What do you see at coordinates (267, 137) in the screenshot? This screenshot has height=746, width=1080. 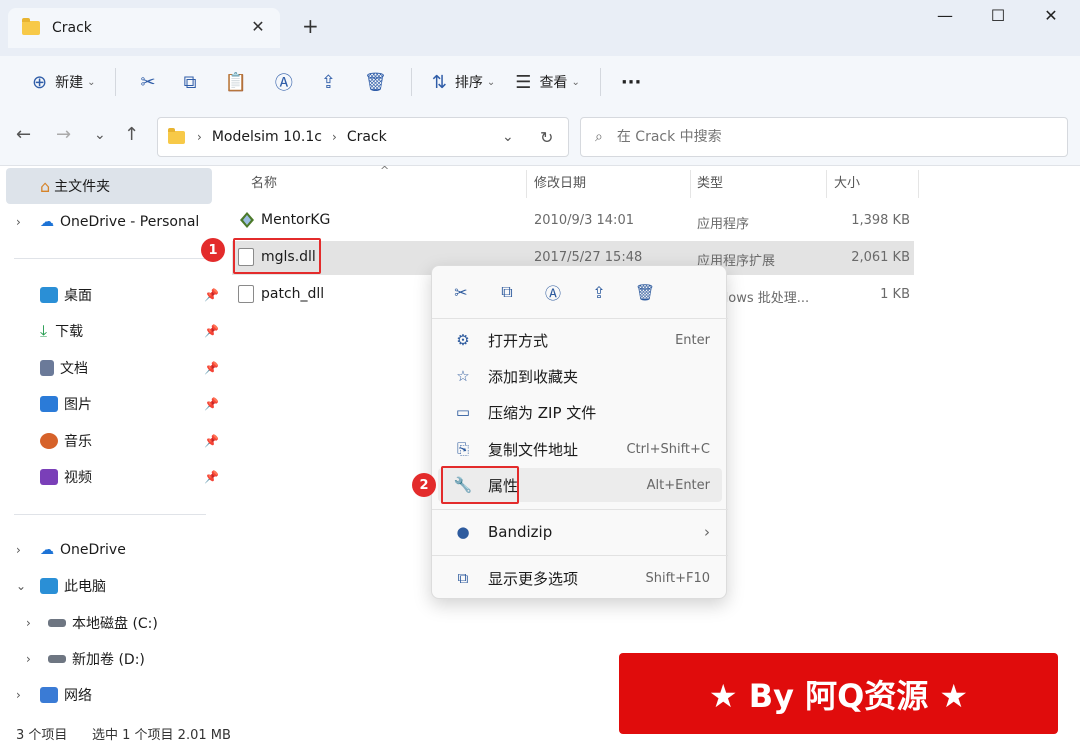 I see `breadcrumb-modelsim: Modelsim 10.1c` at bounding box center [267, 137].